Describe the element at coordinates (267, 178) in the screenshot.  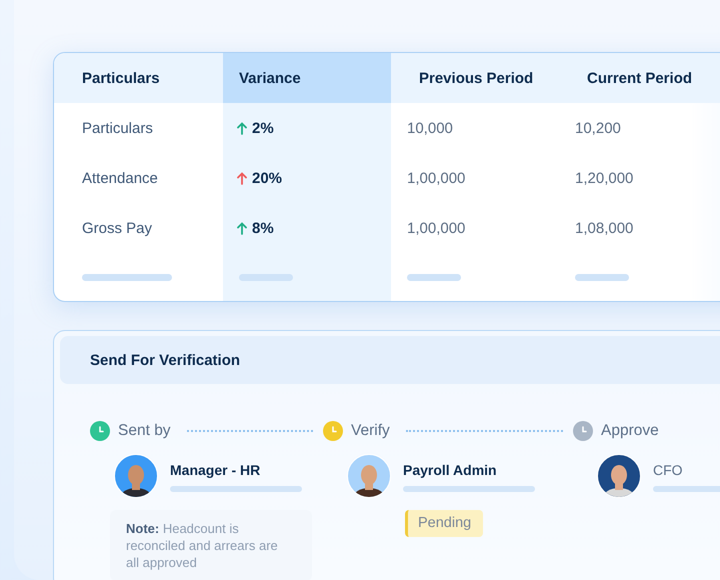
I see `table-cell: 20%` at that location.